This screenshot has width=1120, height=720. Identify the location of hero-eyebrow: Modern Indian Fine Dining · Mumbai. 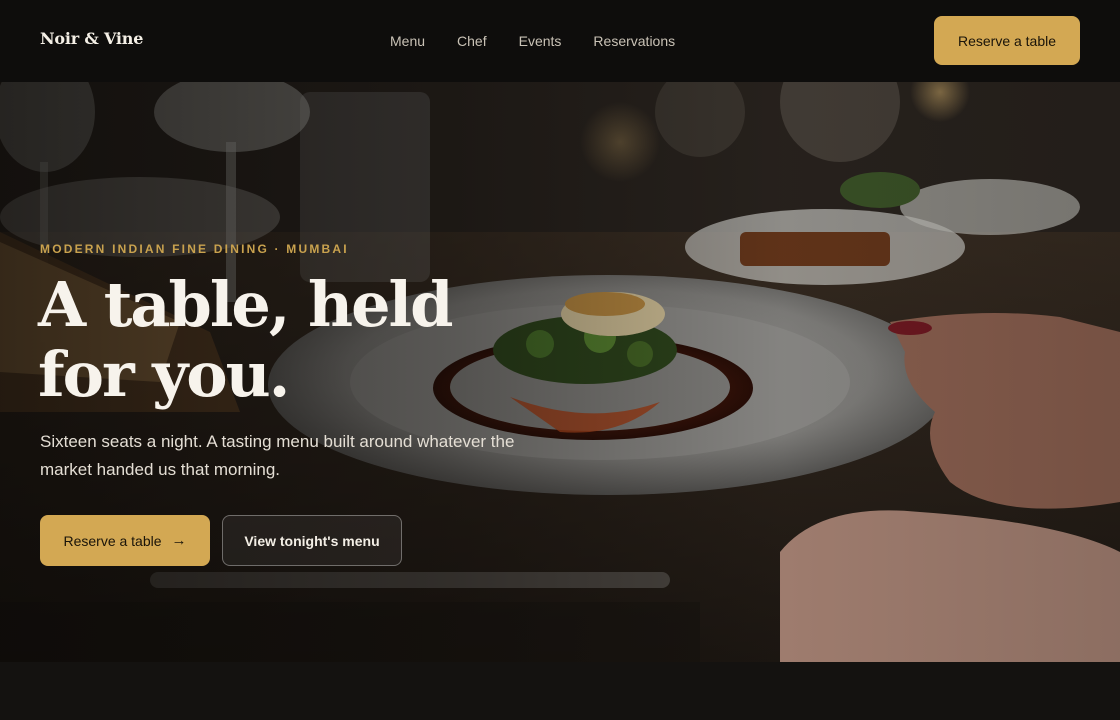
(194, 249).